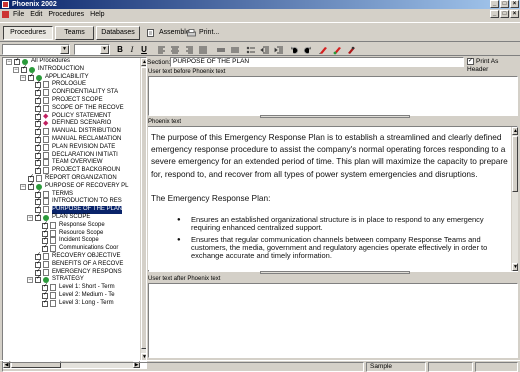  I want to click on maximize-button: □, so click(504, 4).